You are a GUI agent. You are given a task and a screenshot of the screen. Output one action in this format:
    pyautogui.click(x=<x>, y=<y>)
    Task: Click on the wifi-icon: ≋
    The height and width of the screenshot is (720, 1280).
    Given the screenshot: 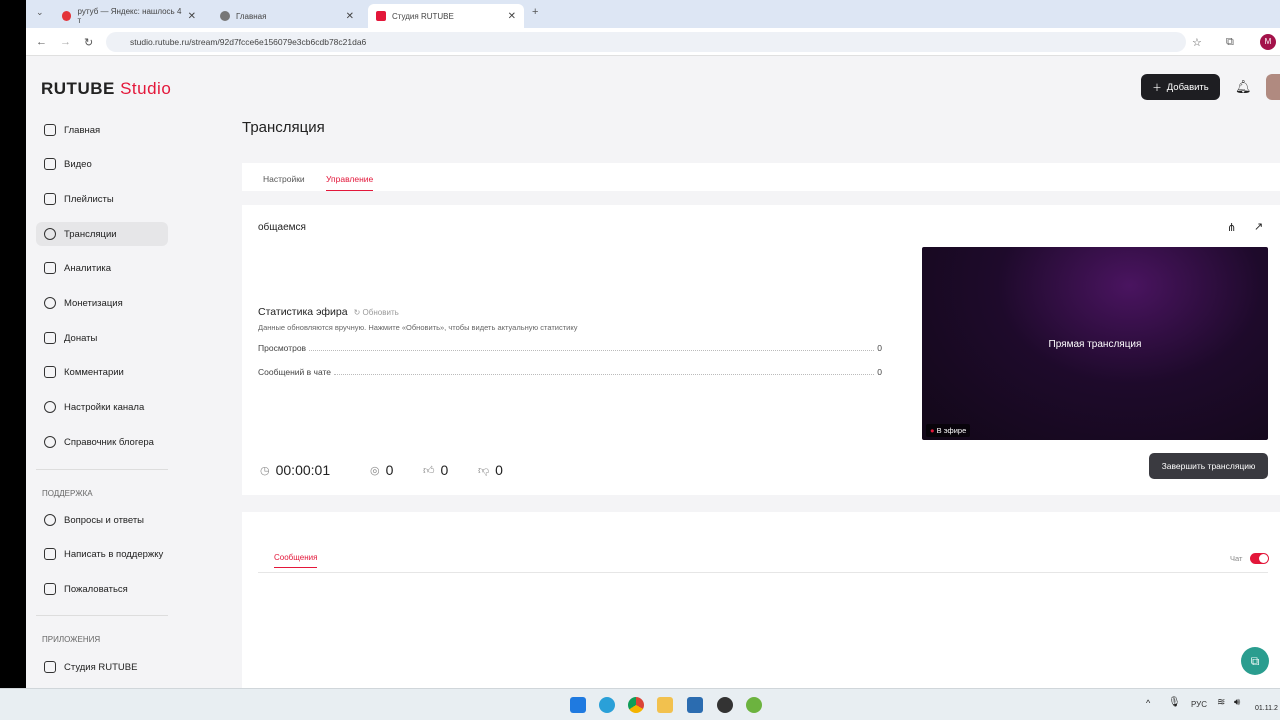 What is the action you would take?
    pyautogui.click(x=1221, y=702)
    